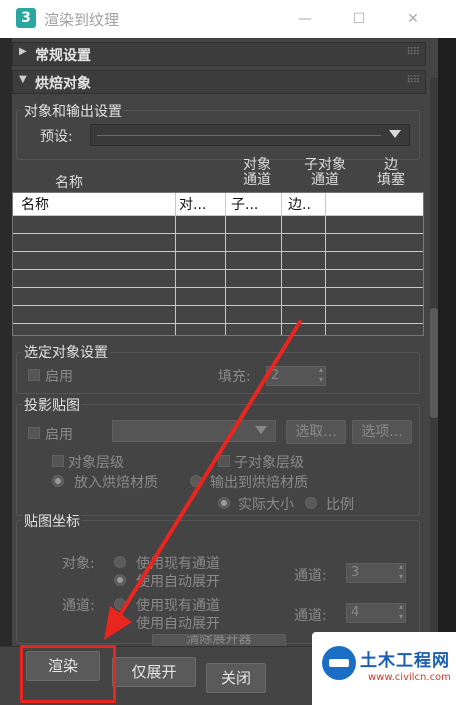 The width and height of the screenshot is (456, 705). Describe the element at coordinates (96, 463) in the screenshot. I see `object-level-label: 对象层级` at that location.